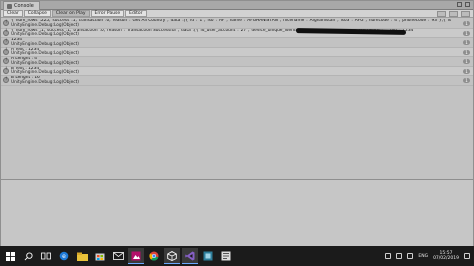 Image resolution: width=474 pixels, height=266 pixels. I want to click on system-tray: ENG 15:57 07/02/2019, so click(427, 256).